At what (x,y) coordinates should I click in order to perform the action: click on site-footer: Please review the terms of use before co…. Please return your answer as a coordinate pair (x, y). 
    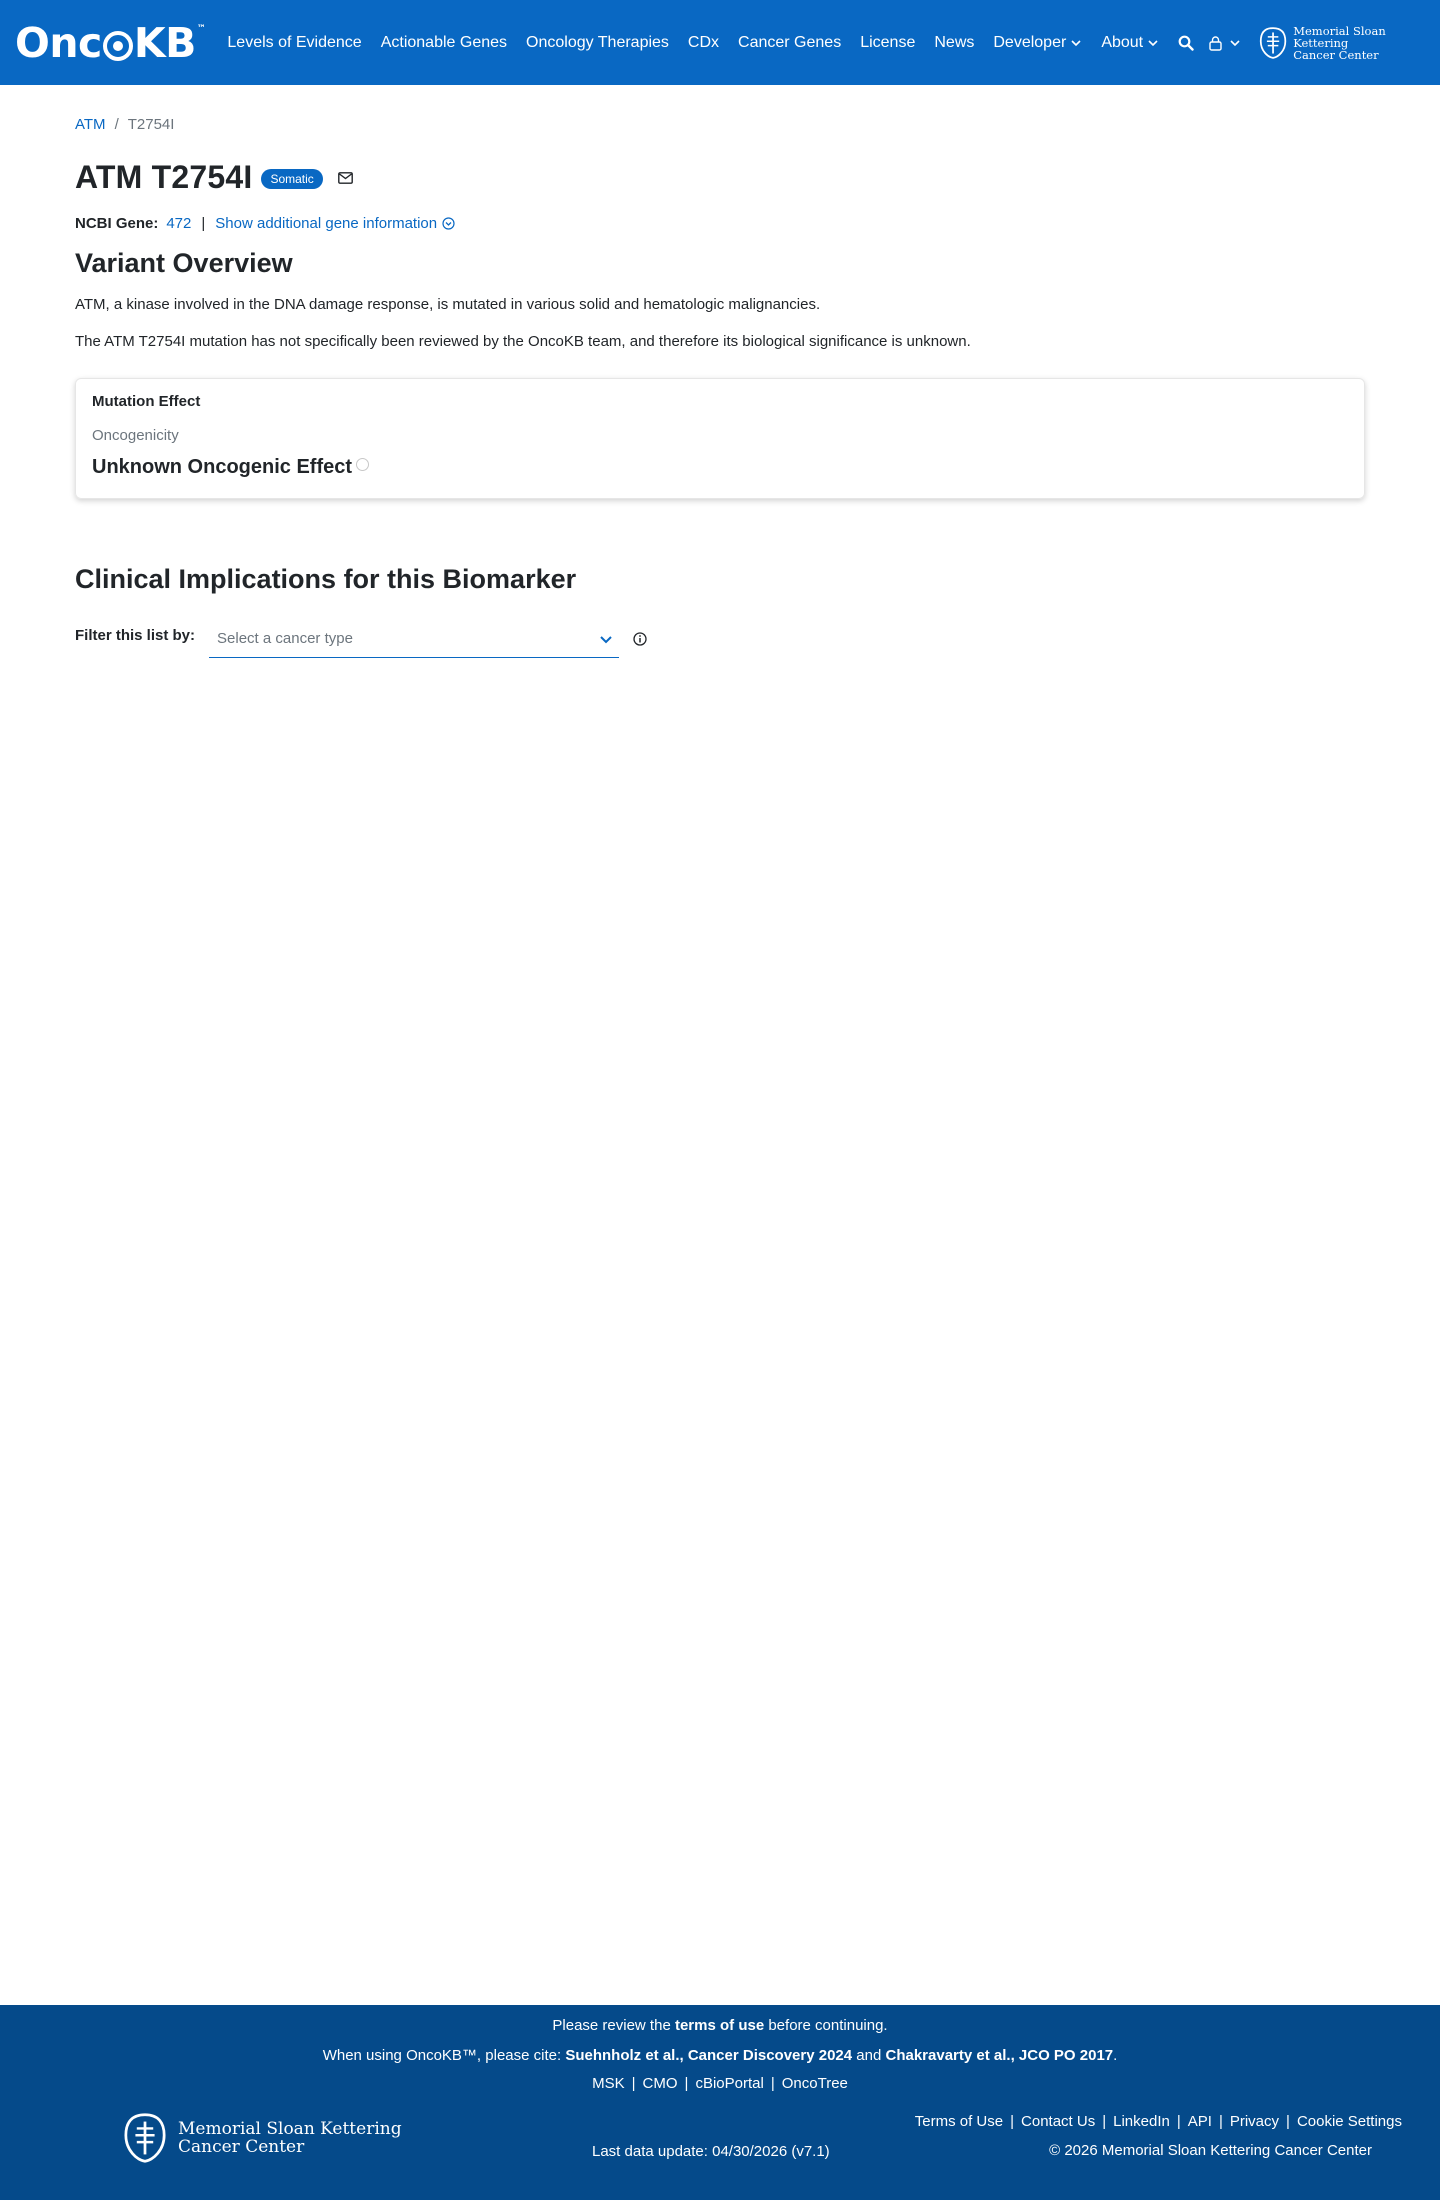
    Looking at the image, I should click on (720, 2102).